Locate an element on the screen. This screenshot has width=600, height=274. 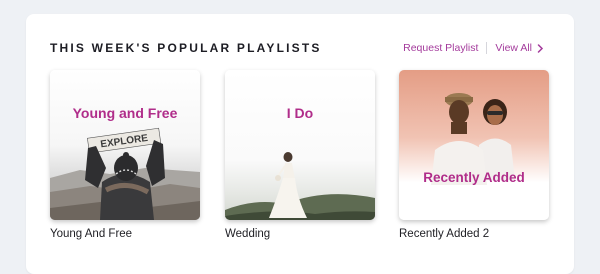
request-playlist-link: Request Playlist is located at coordinates (440, 48).